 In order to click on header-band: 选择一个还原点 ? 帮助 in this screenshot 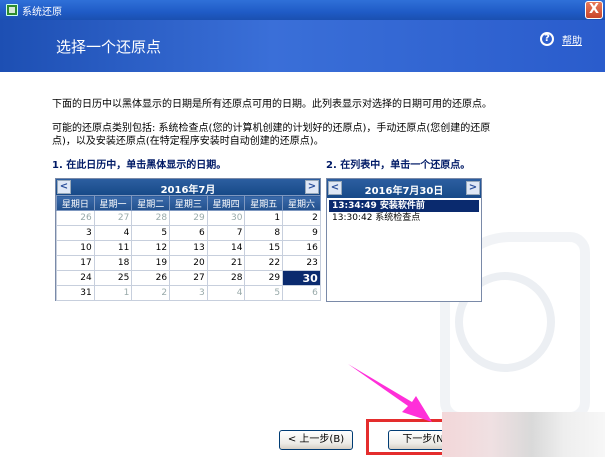, I will do `click(302, 46)`.